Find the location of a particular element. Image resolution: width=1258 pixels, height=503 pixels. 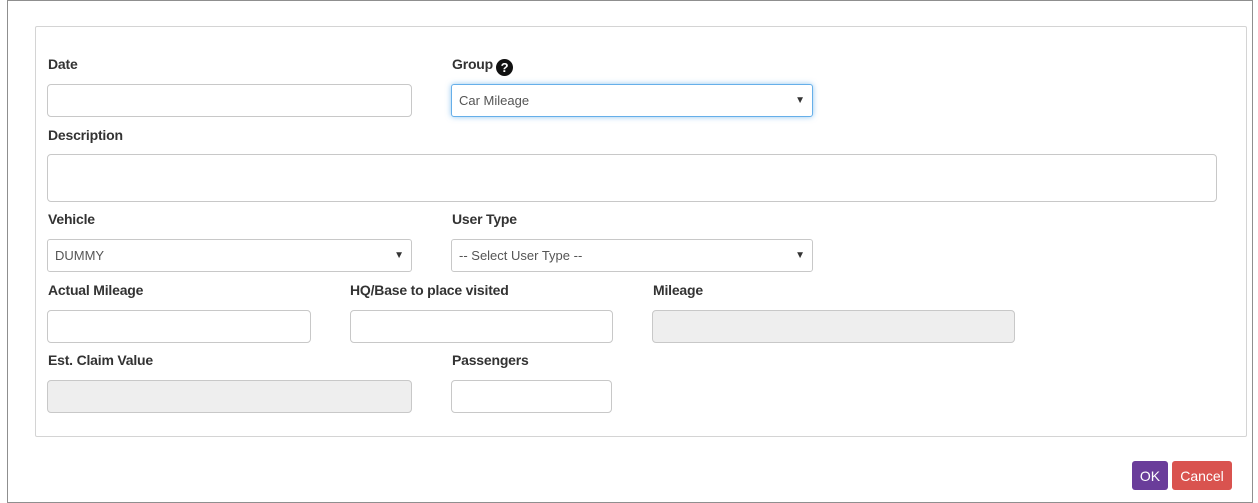

date-label: Date is located at coordinates (63, 64).